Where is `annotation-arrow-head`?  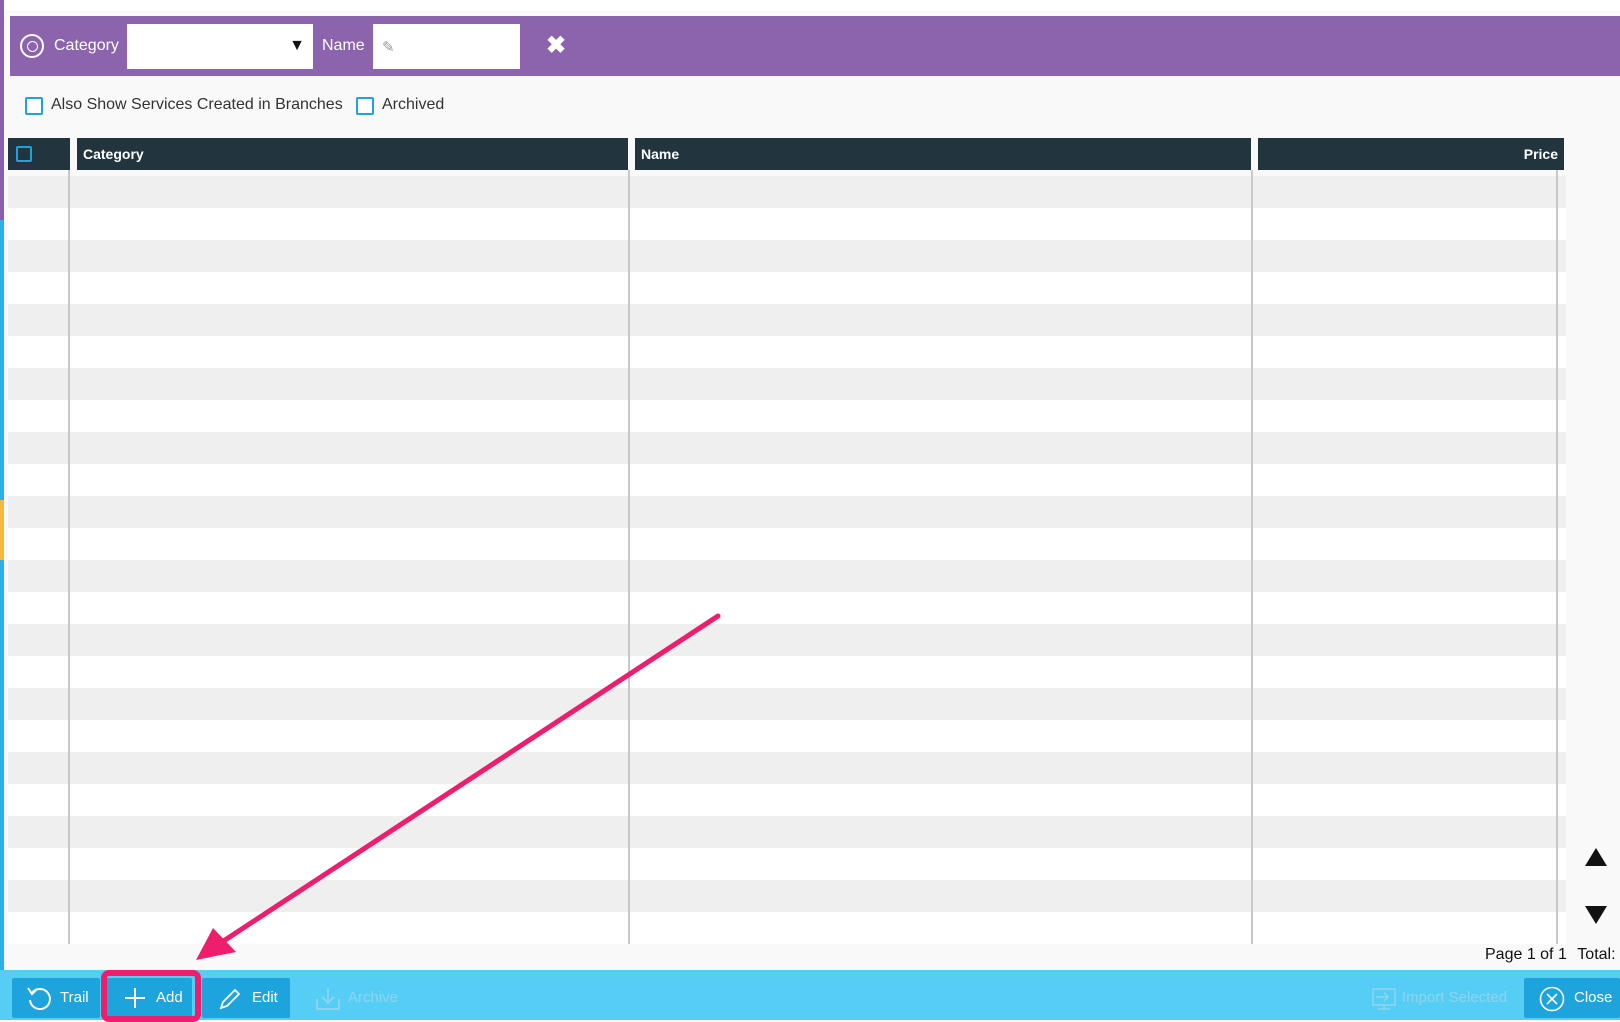 annotation-arrow-head is located at coordinates (216, 944).